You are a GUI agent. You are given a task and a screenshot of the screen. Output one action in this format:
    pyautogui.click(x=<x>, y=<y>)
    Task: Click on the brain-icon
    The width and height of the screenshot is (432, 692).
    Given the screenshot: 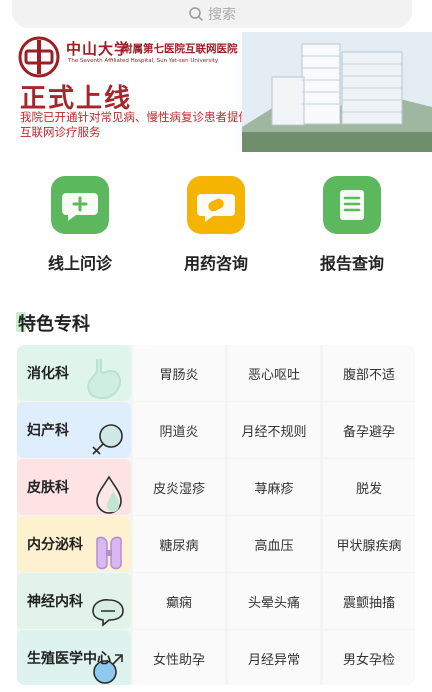 What is the action you would take?
    pyautogui.click(x=108, y=613)
    